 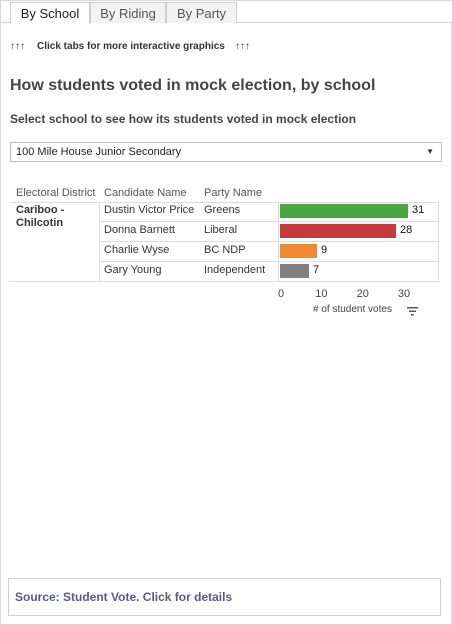 I want to click on axis-title: # of student votes, so click(x=352, y=309).